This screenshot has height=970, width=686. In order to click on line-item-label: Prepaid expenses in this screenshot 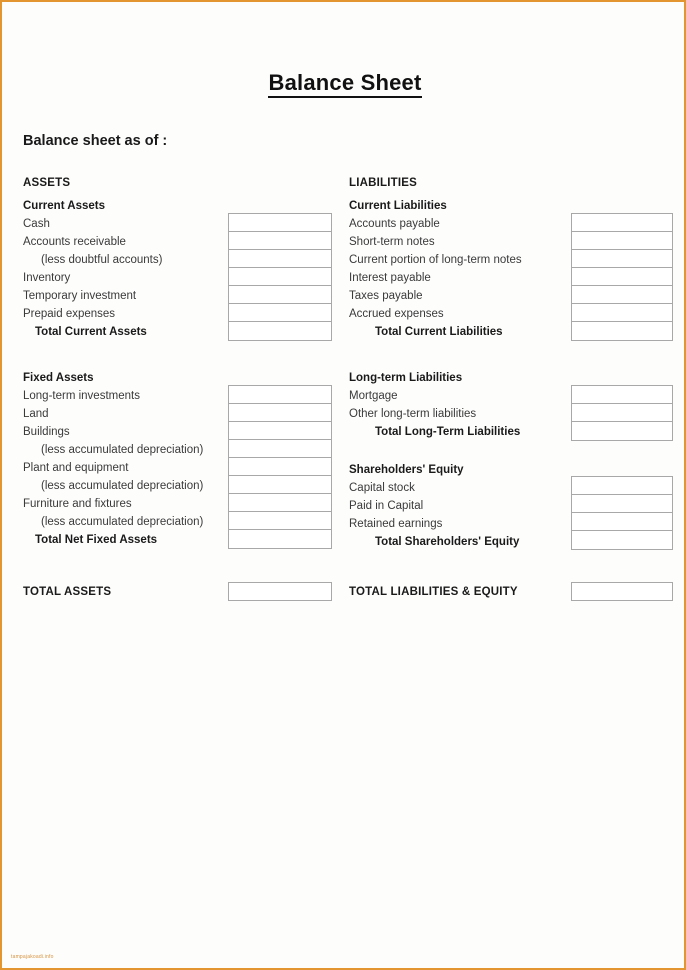, I will do `click(69, 314)`.